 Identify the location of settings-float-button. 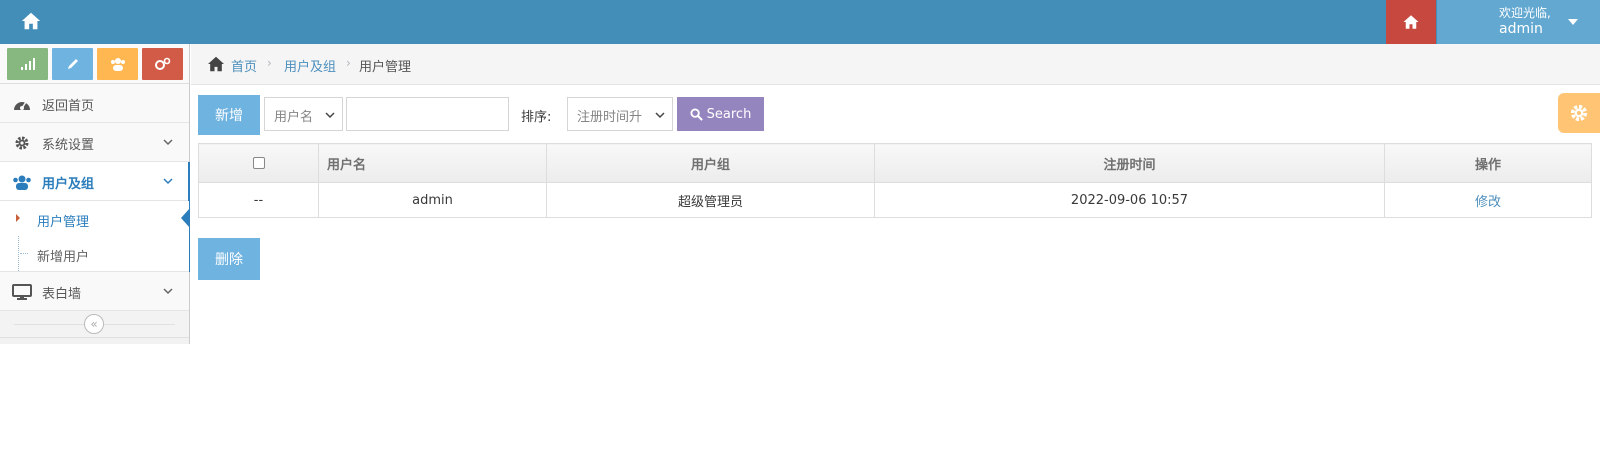
(1579, 113).